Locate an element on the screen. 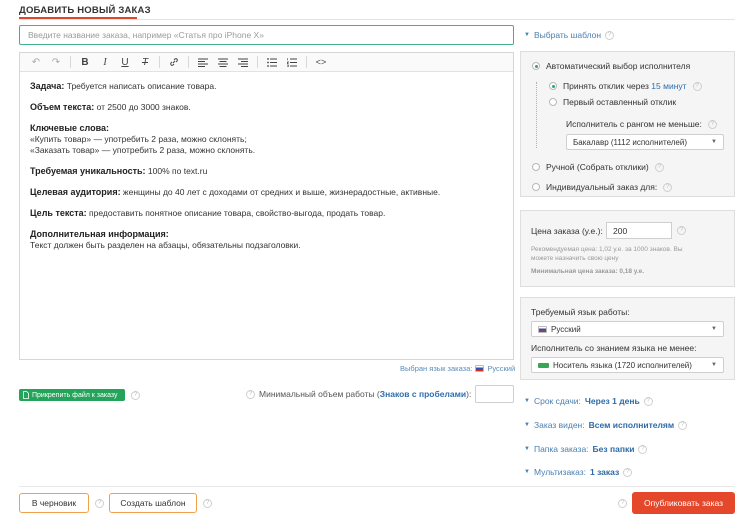 The width and height of the screenshot is (750, 519). price-label: Цена заказа (у.е.): is located at coordinates (567, 231).